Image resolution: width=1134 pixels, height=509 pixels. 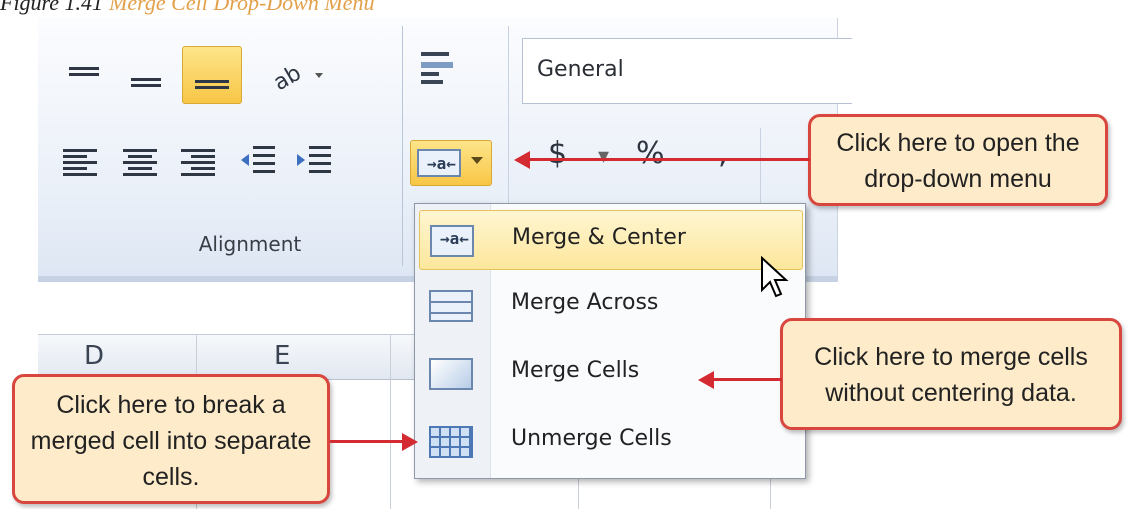 I want to click on menu-item-unmerge-cells: Unmerge Cells, so click(x=611, y=442).